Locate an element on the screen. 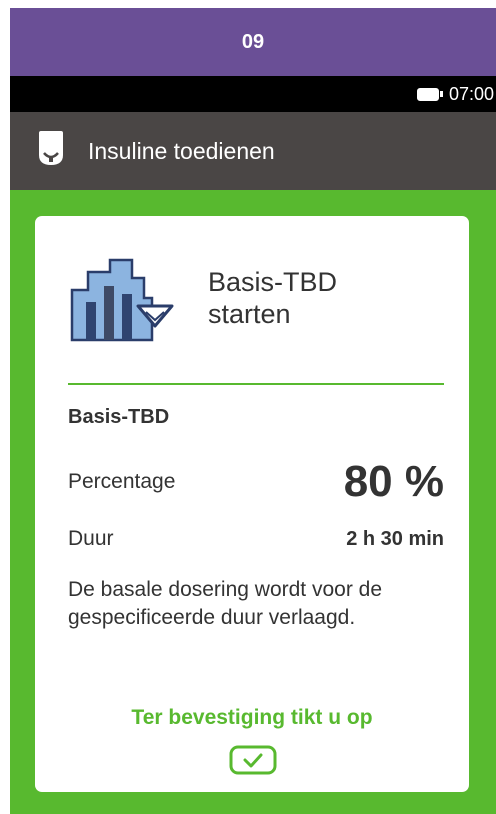 This screenshot has width=496, height=814. divider is located at coordinates (256, 384).